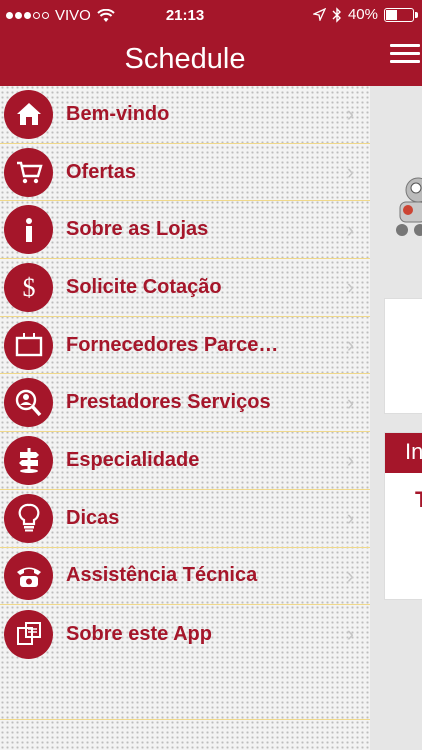 This screenshot has height=750, width=422. I want to click on divider, so click(185, 719).